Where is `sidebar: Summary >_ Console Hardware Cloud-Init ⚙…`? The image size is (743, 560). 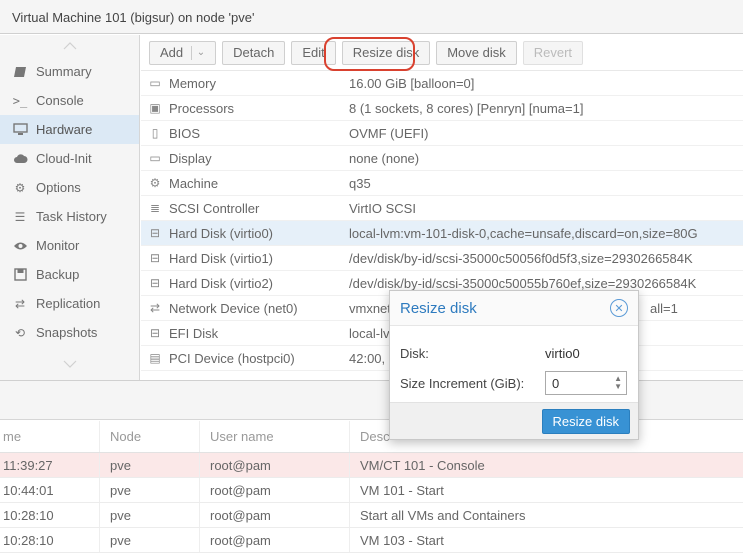 sidebar: Summary >_ Console Hardware Cloud-Init ⚙… is located at coordinates (70, 207).